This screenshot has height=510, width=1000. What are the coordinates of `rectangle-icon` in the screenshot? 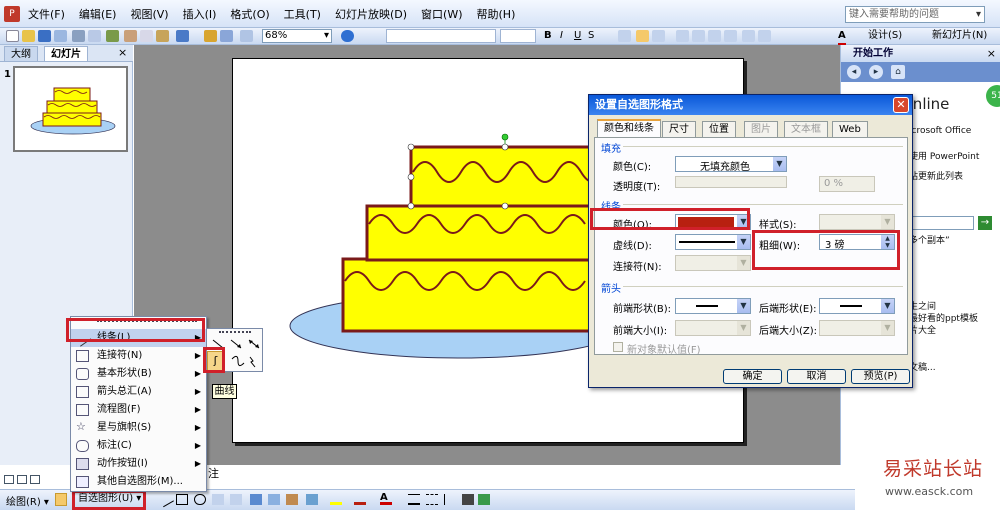 It's located at (182, 499).